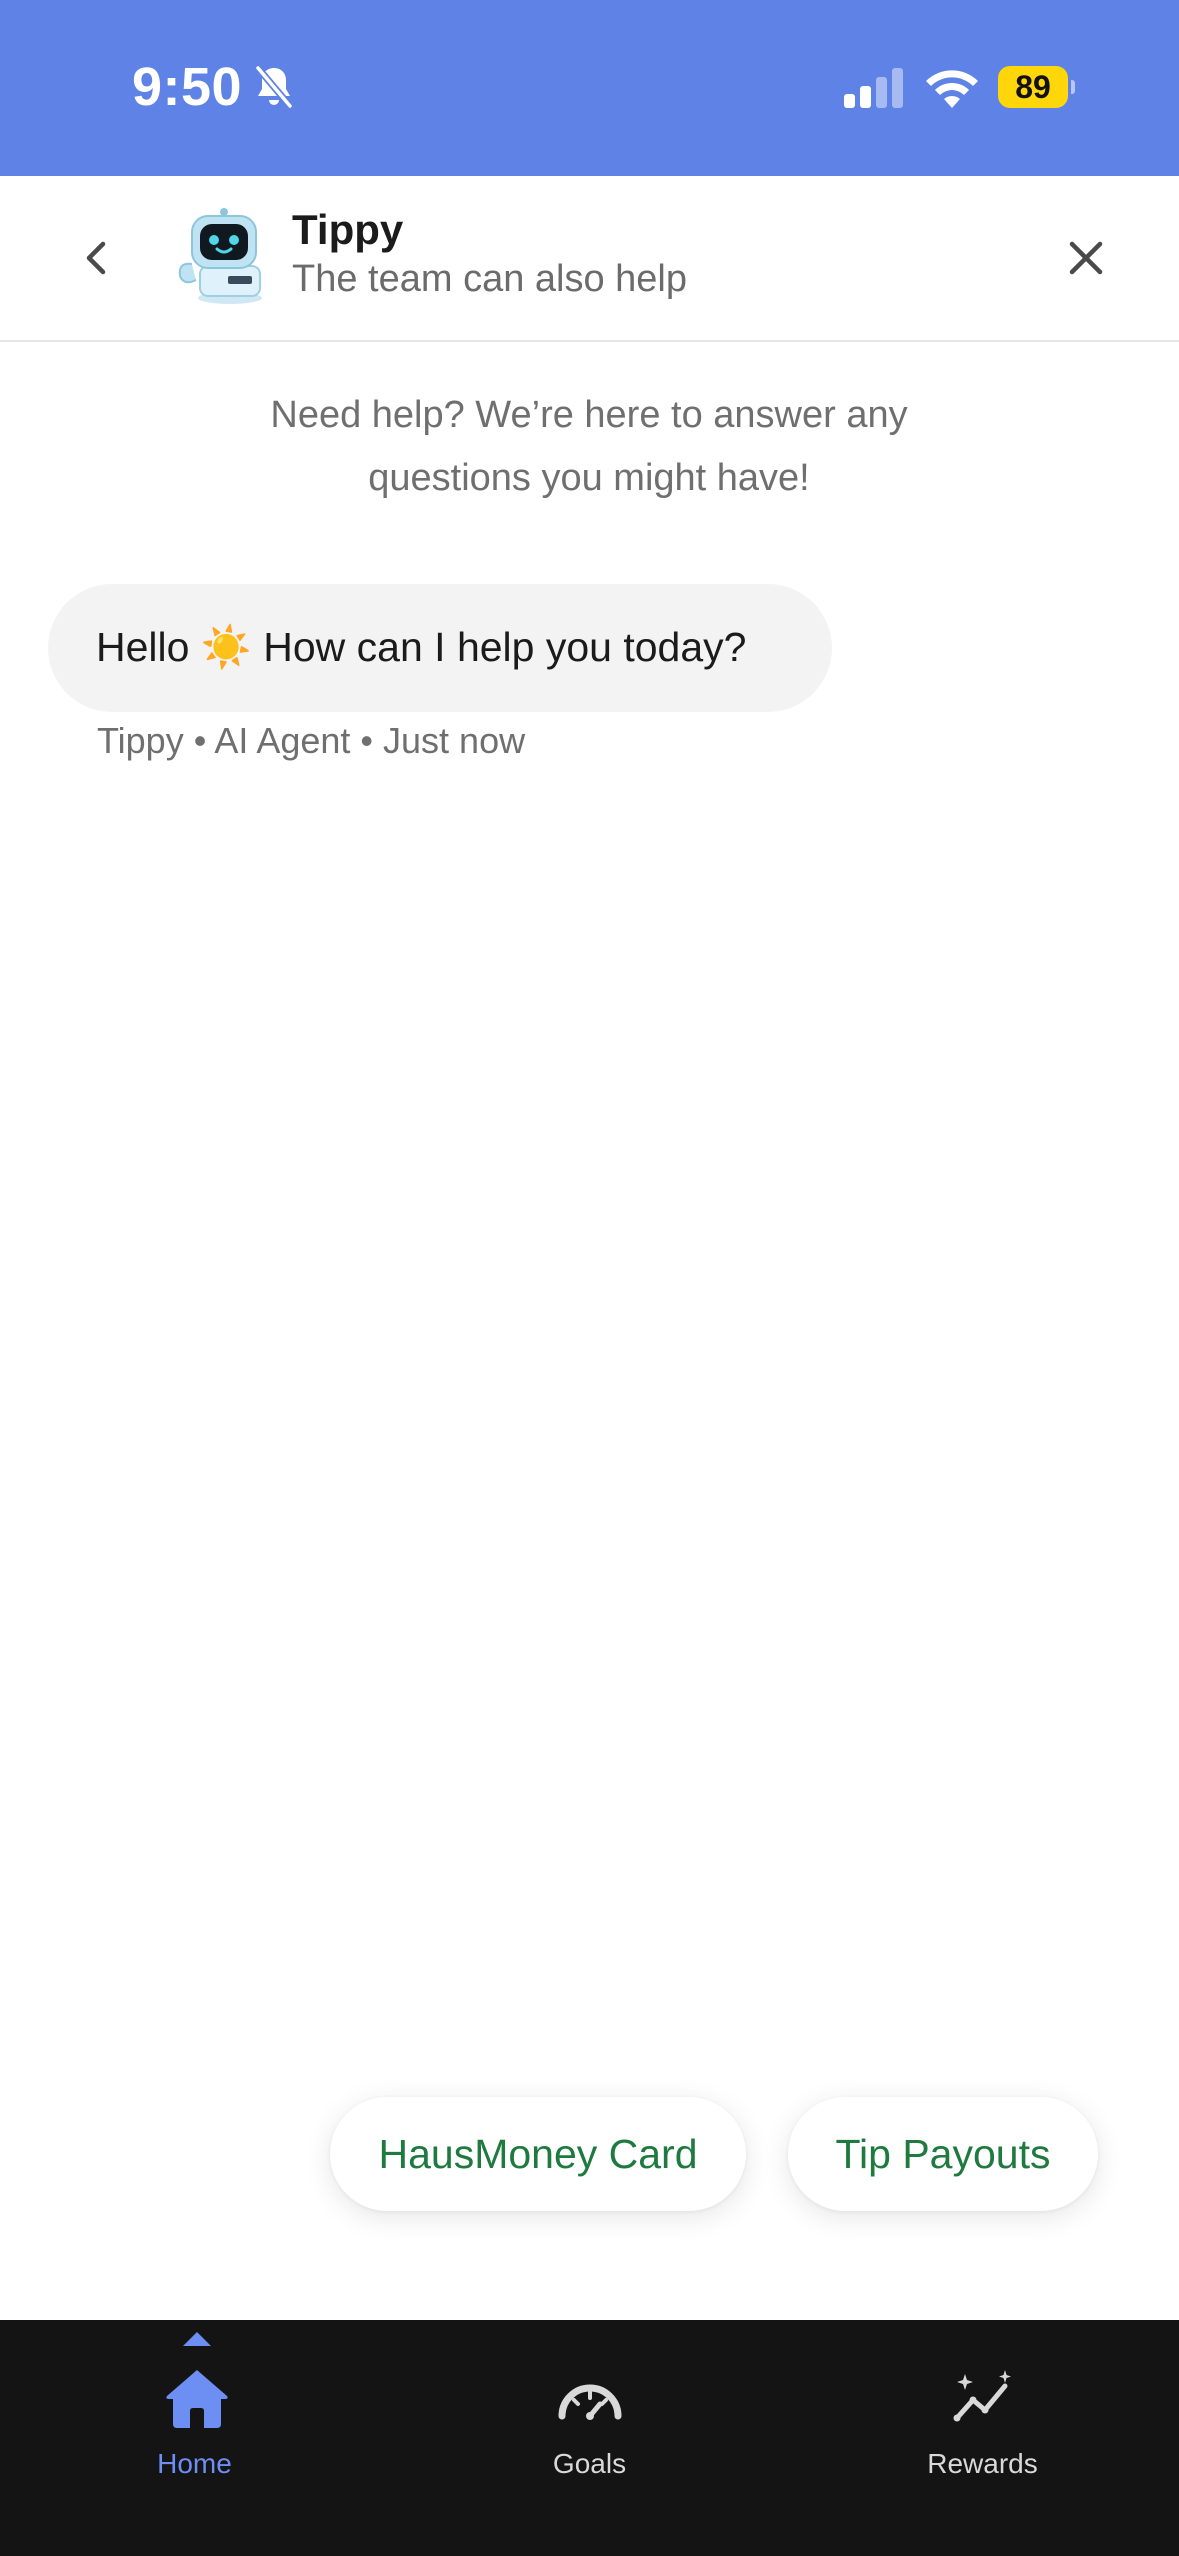  I want to click on chat-header: Tippy The team can also help, so click(589, 259).